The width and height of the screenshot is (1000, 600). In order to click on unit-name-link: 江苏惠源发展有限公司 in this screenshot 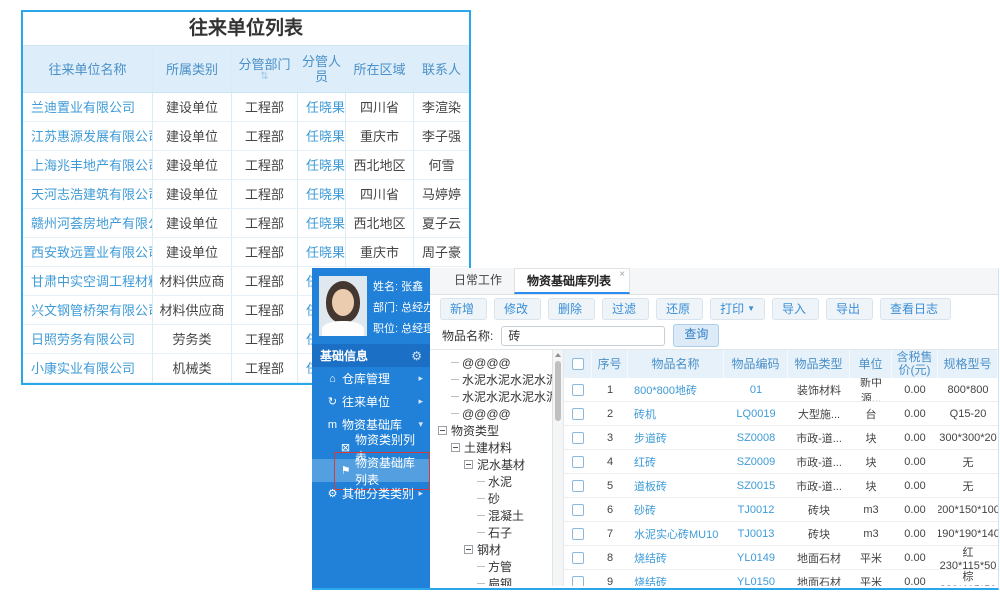, I will do `click(88, 136)`.